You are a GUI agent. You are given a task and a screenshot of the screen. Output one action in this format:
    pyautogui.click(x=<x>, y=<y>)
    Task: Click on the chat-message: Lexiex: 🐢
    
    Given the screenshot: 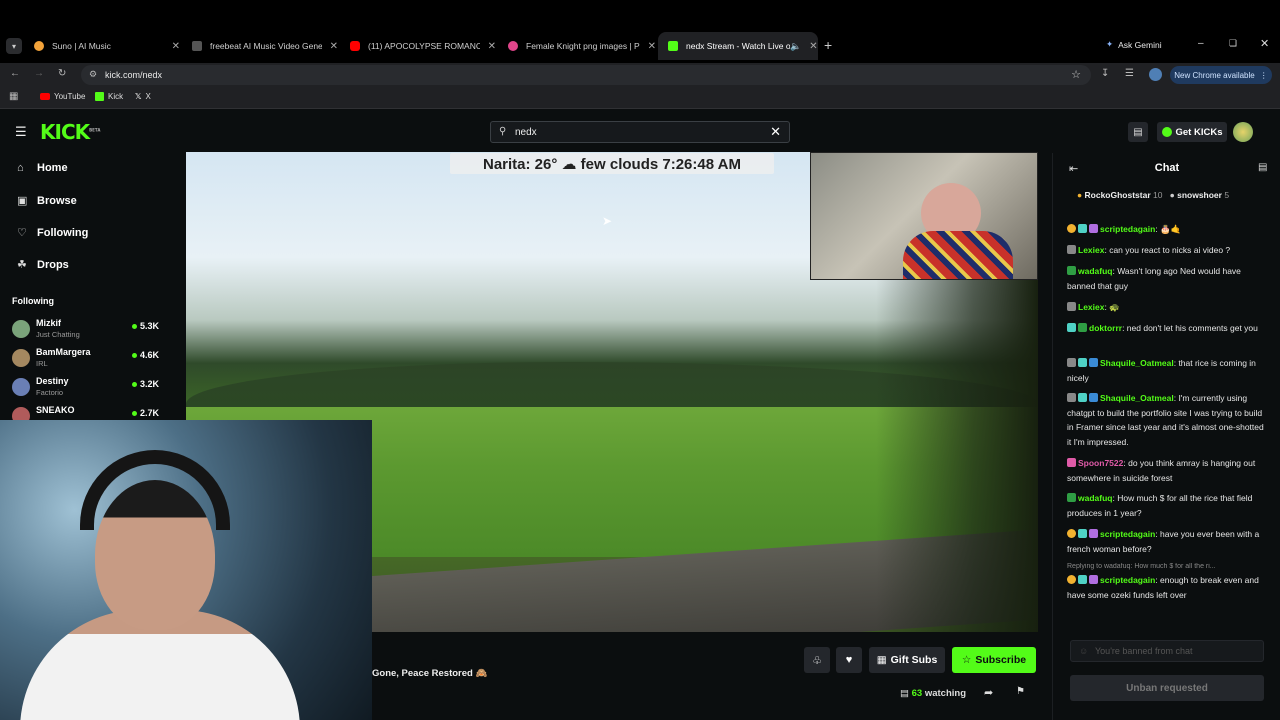 What is the action you would take?
    pyautogui.click(x=1167, y=307)
    